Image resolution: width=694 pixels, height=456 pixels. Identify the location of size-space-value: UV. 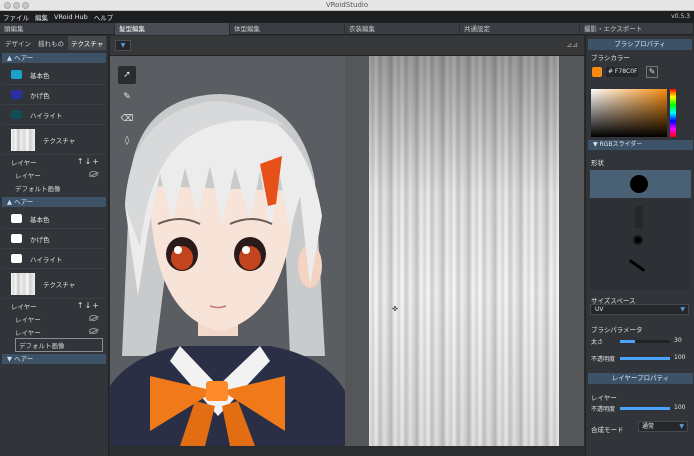
(599, 309).